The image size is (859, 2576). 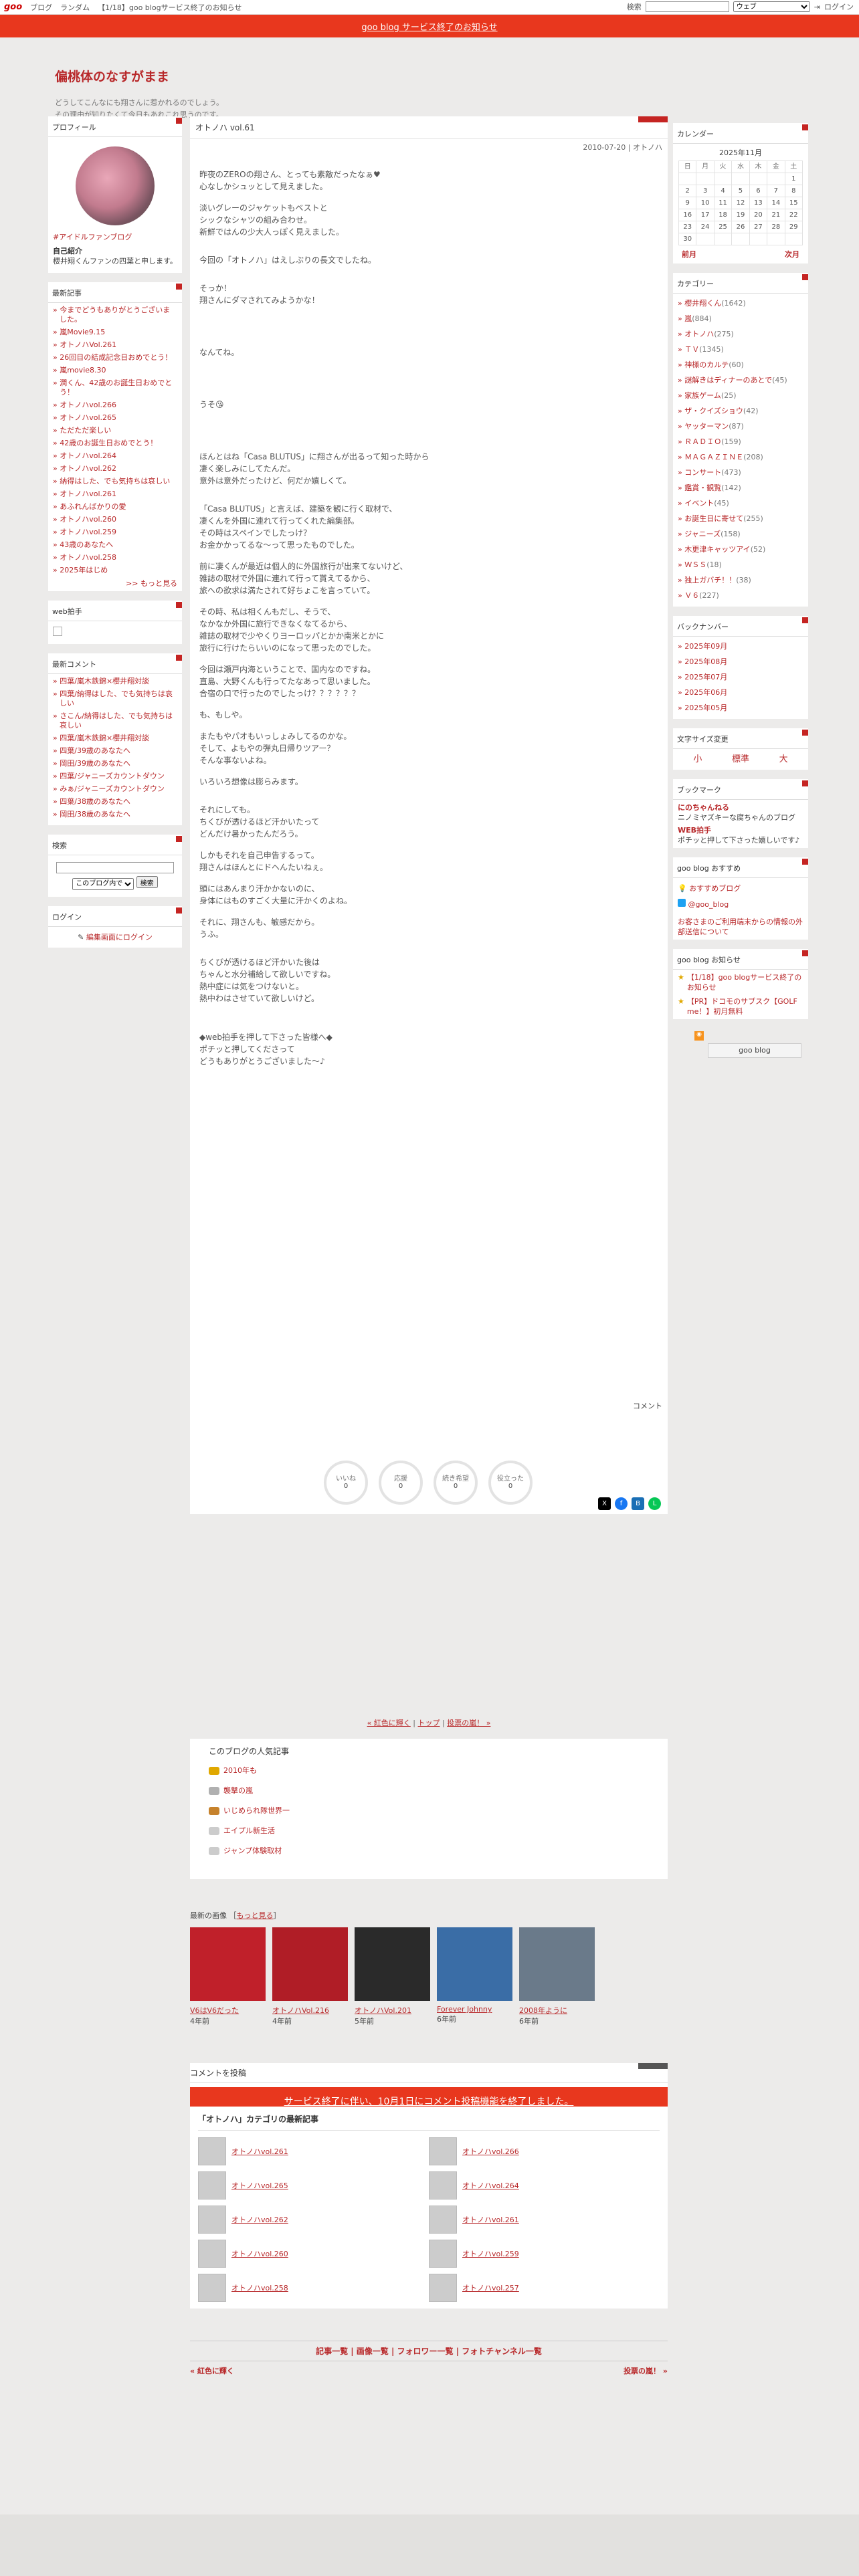 What do you see at coordinates (115, 815) in the screenshot?
I see `recent-comment-item: 岡田/38歳のあなたへ` at bounding box center [115, 815].